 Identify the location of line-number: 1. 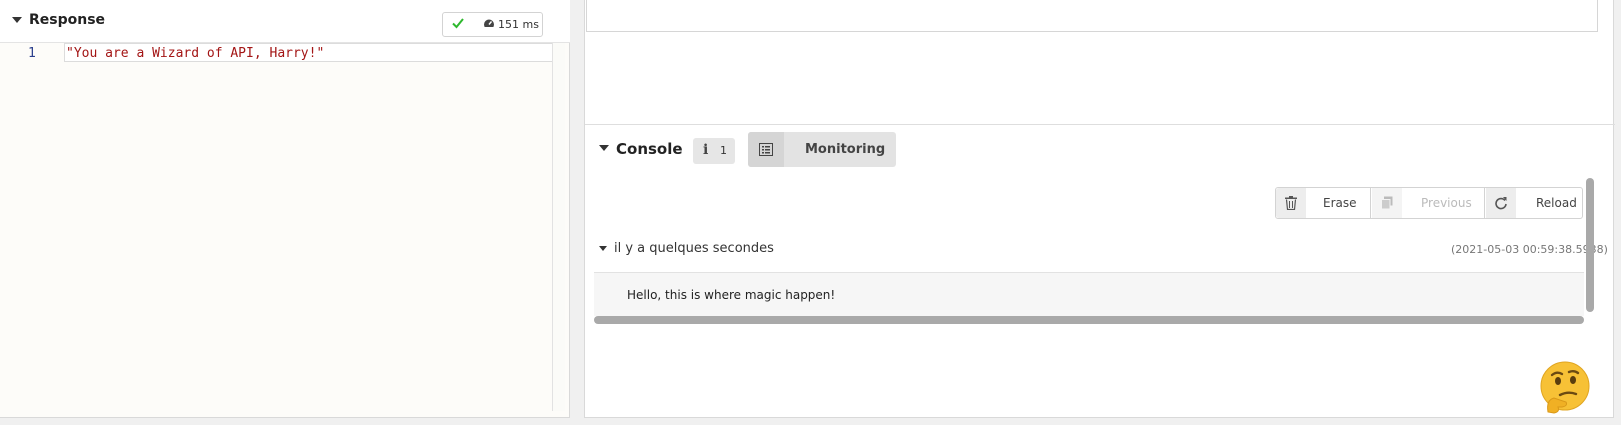
(32, 53).